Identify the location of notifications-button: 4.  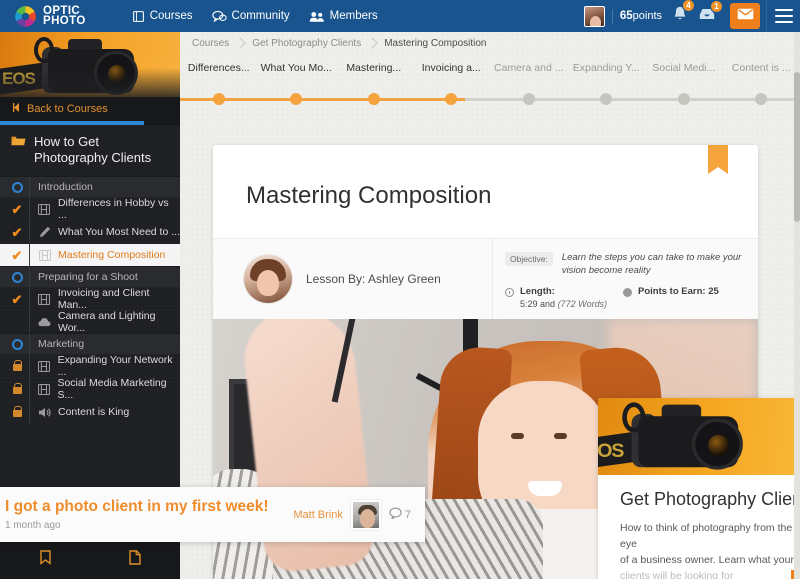
(683, 13).